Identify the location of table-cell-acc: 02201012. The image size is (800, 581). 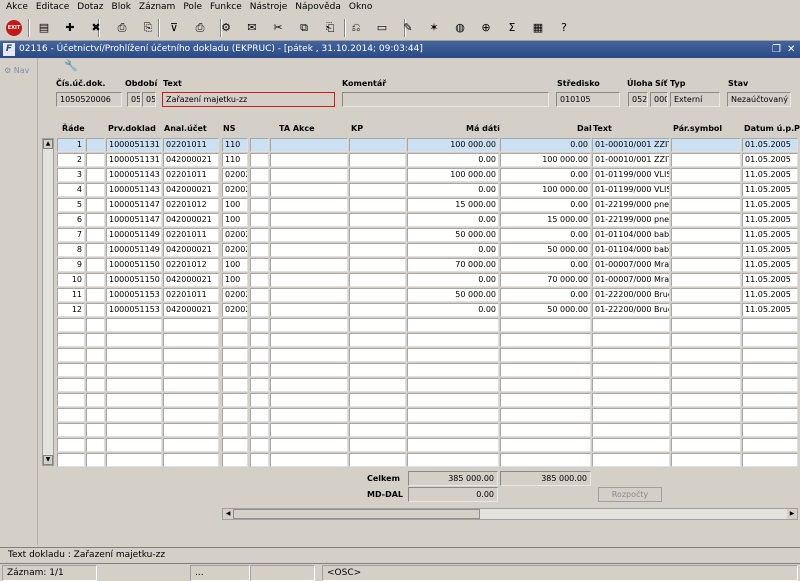
(191, 265).